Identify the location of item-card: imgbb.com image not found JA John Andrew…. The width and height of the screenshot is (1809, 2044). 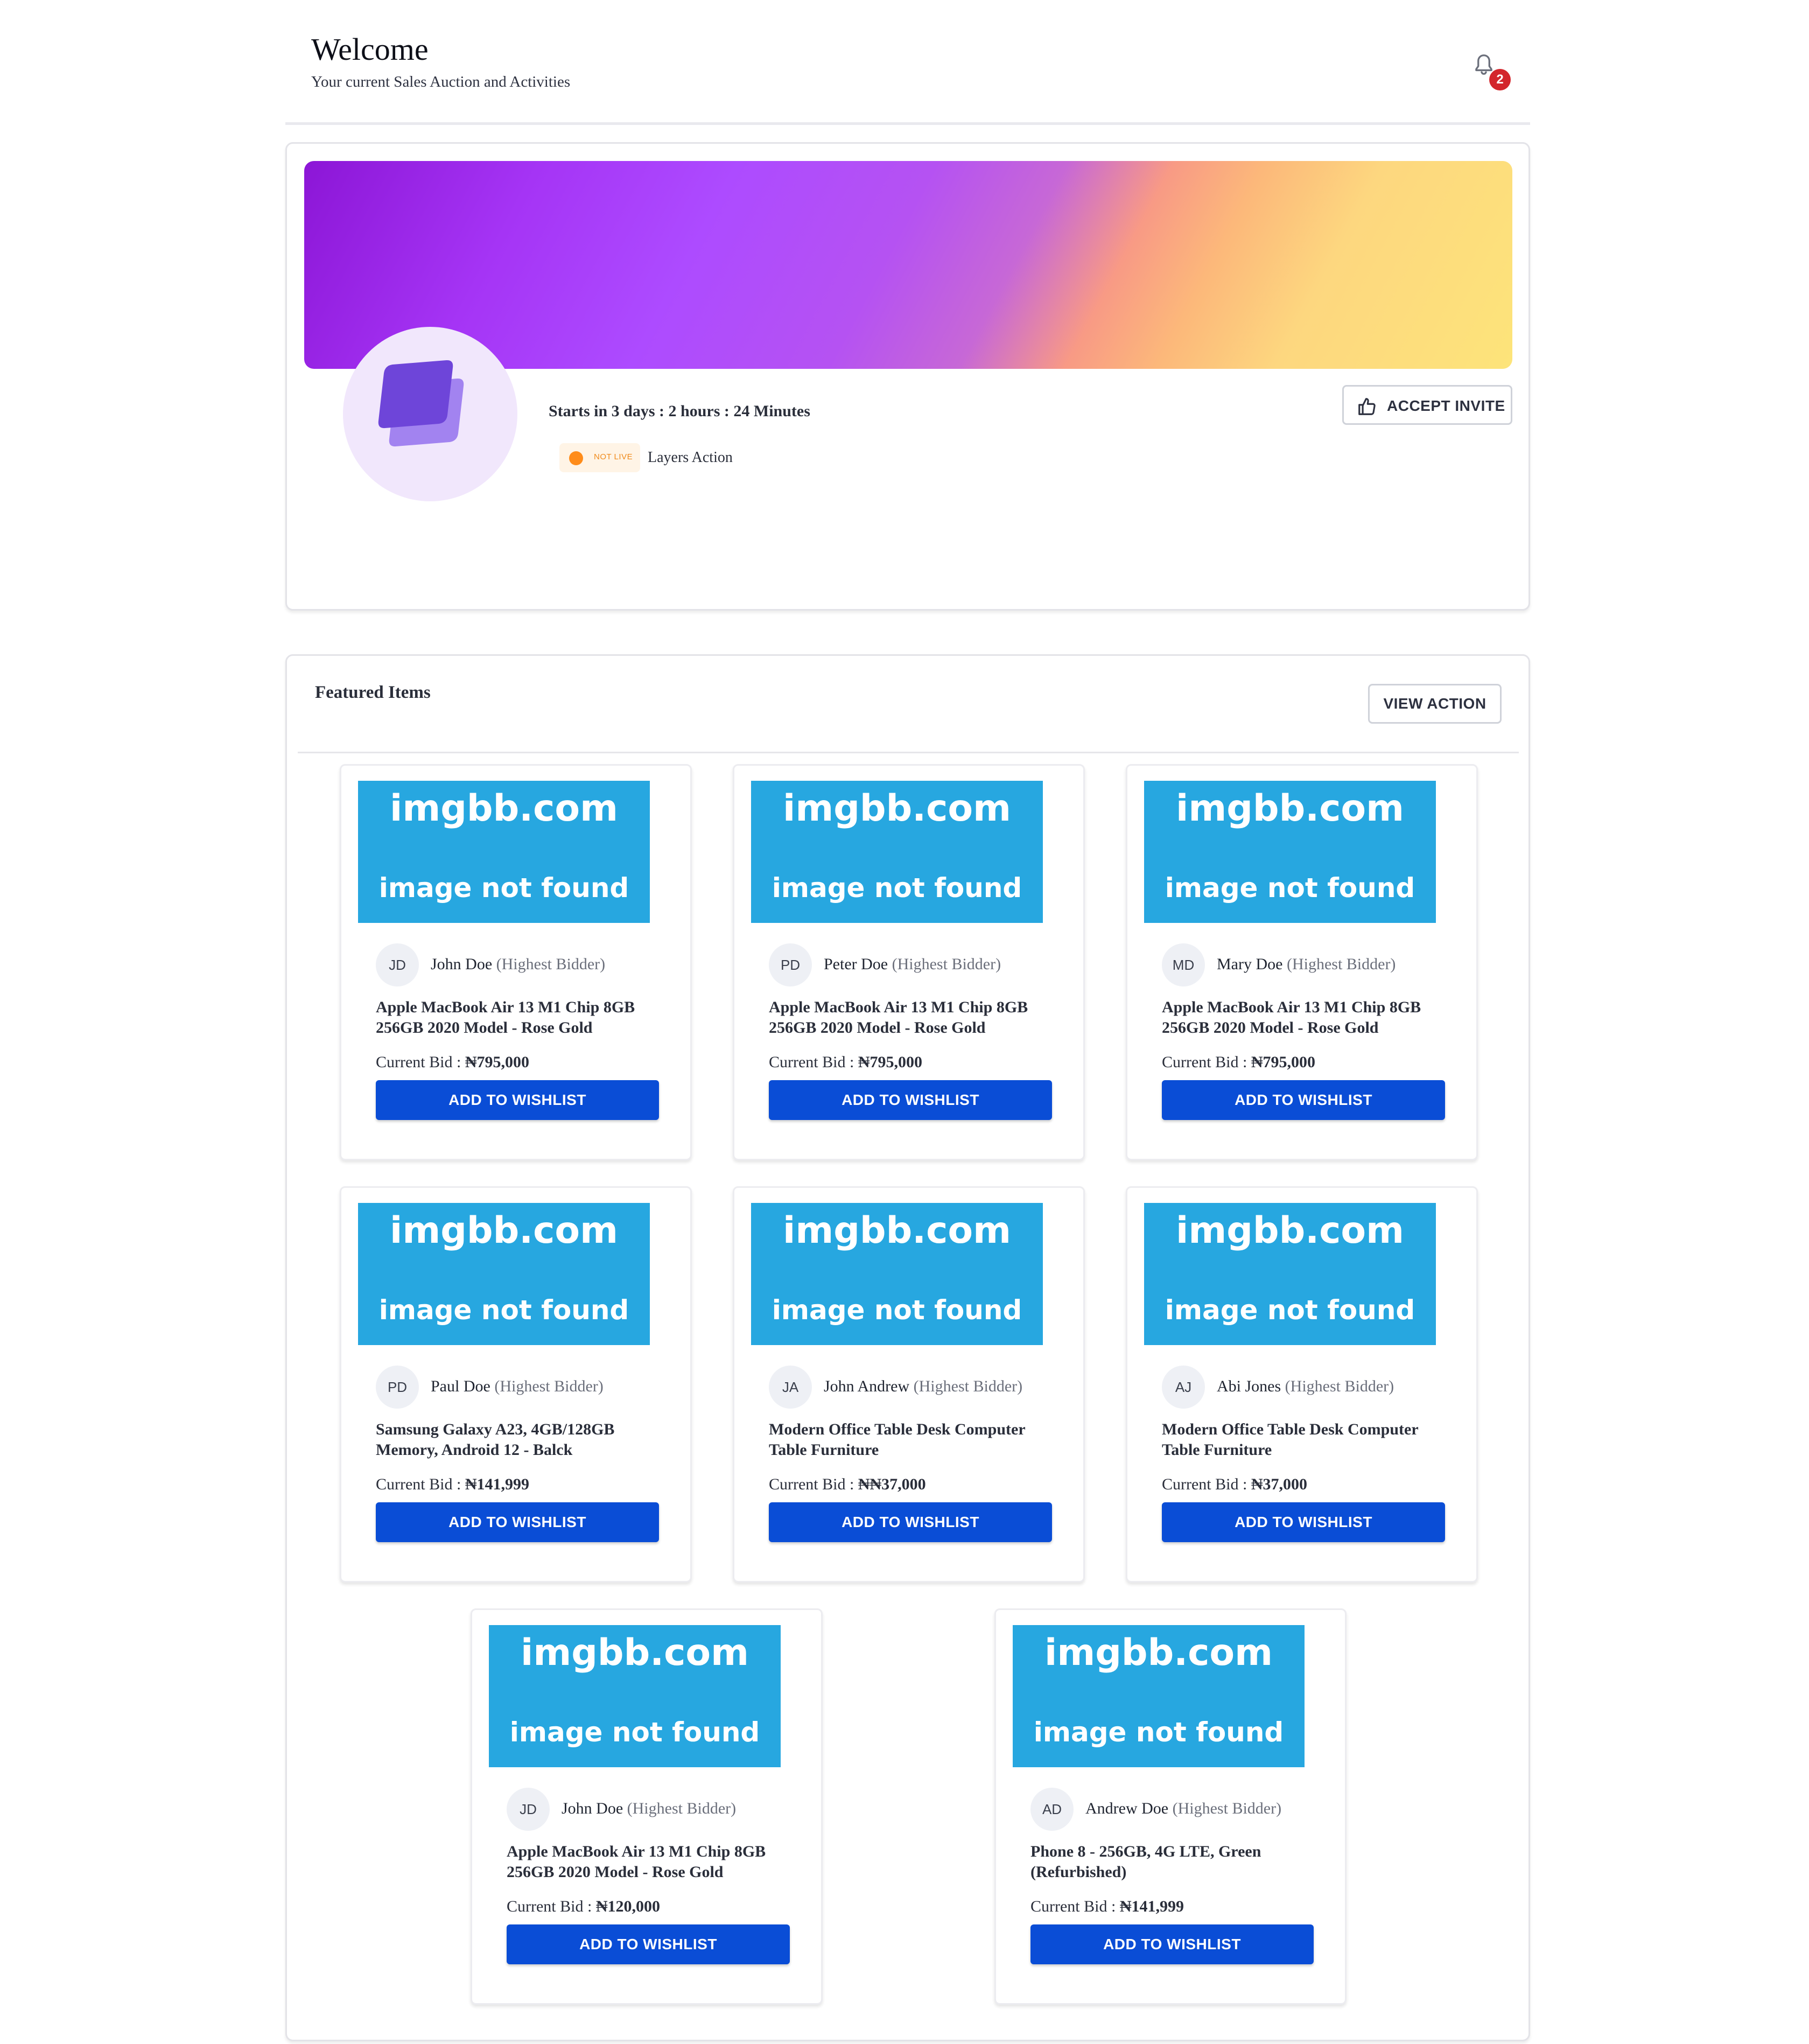
(909, 1384).